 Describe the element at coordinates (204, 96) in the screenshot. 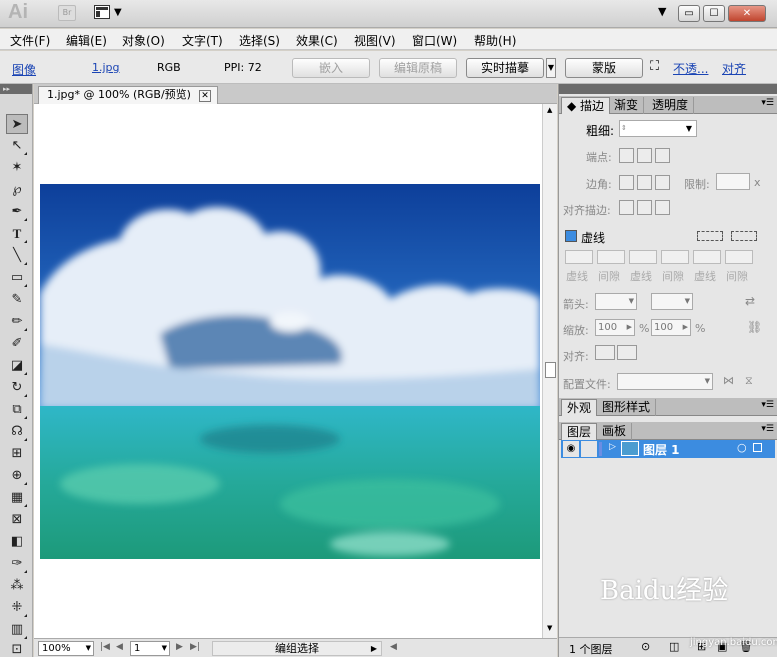

I see `close-icon: ✕` at that location.